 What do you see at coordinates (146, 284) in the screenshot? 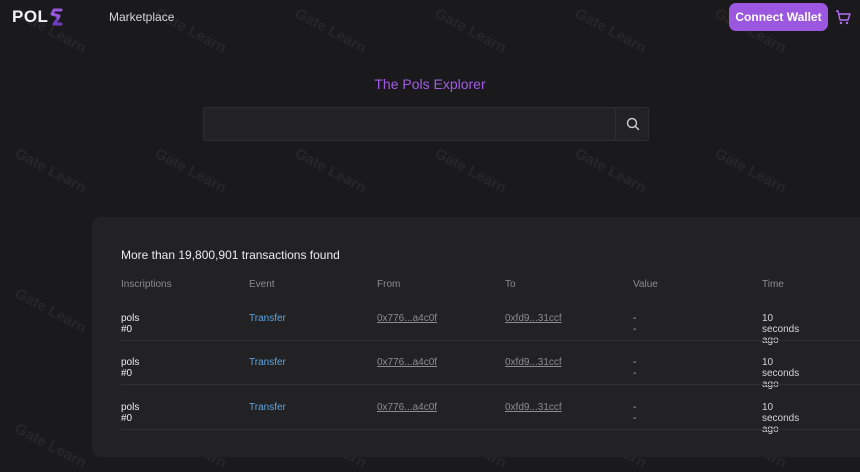
I see `column-header-inscriptions: Inscriptions` at bounding box center [146, 284].